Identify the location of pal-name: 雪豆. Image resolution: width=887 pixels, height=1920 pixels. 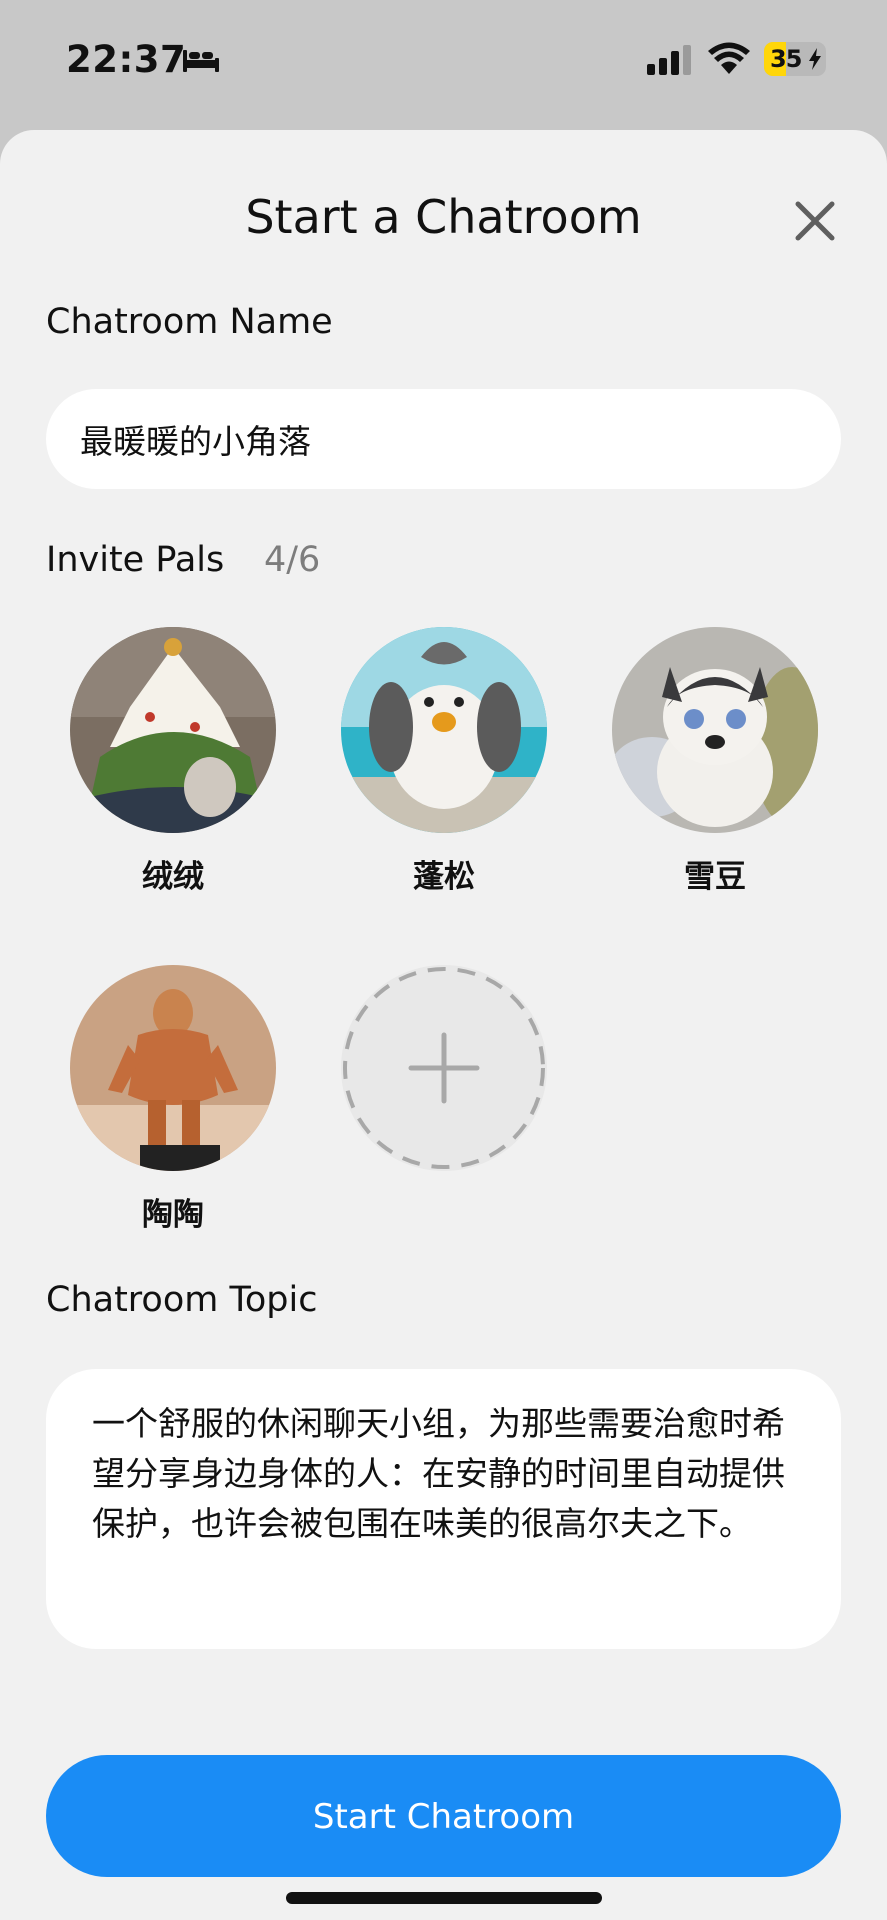
(715, 877).